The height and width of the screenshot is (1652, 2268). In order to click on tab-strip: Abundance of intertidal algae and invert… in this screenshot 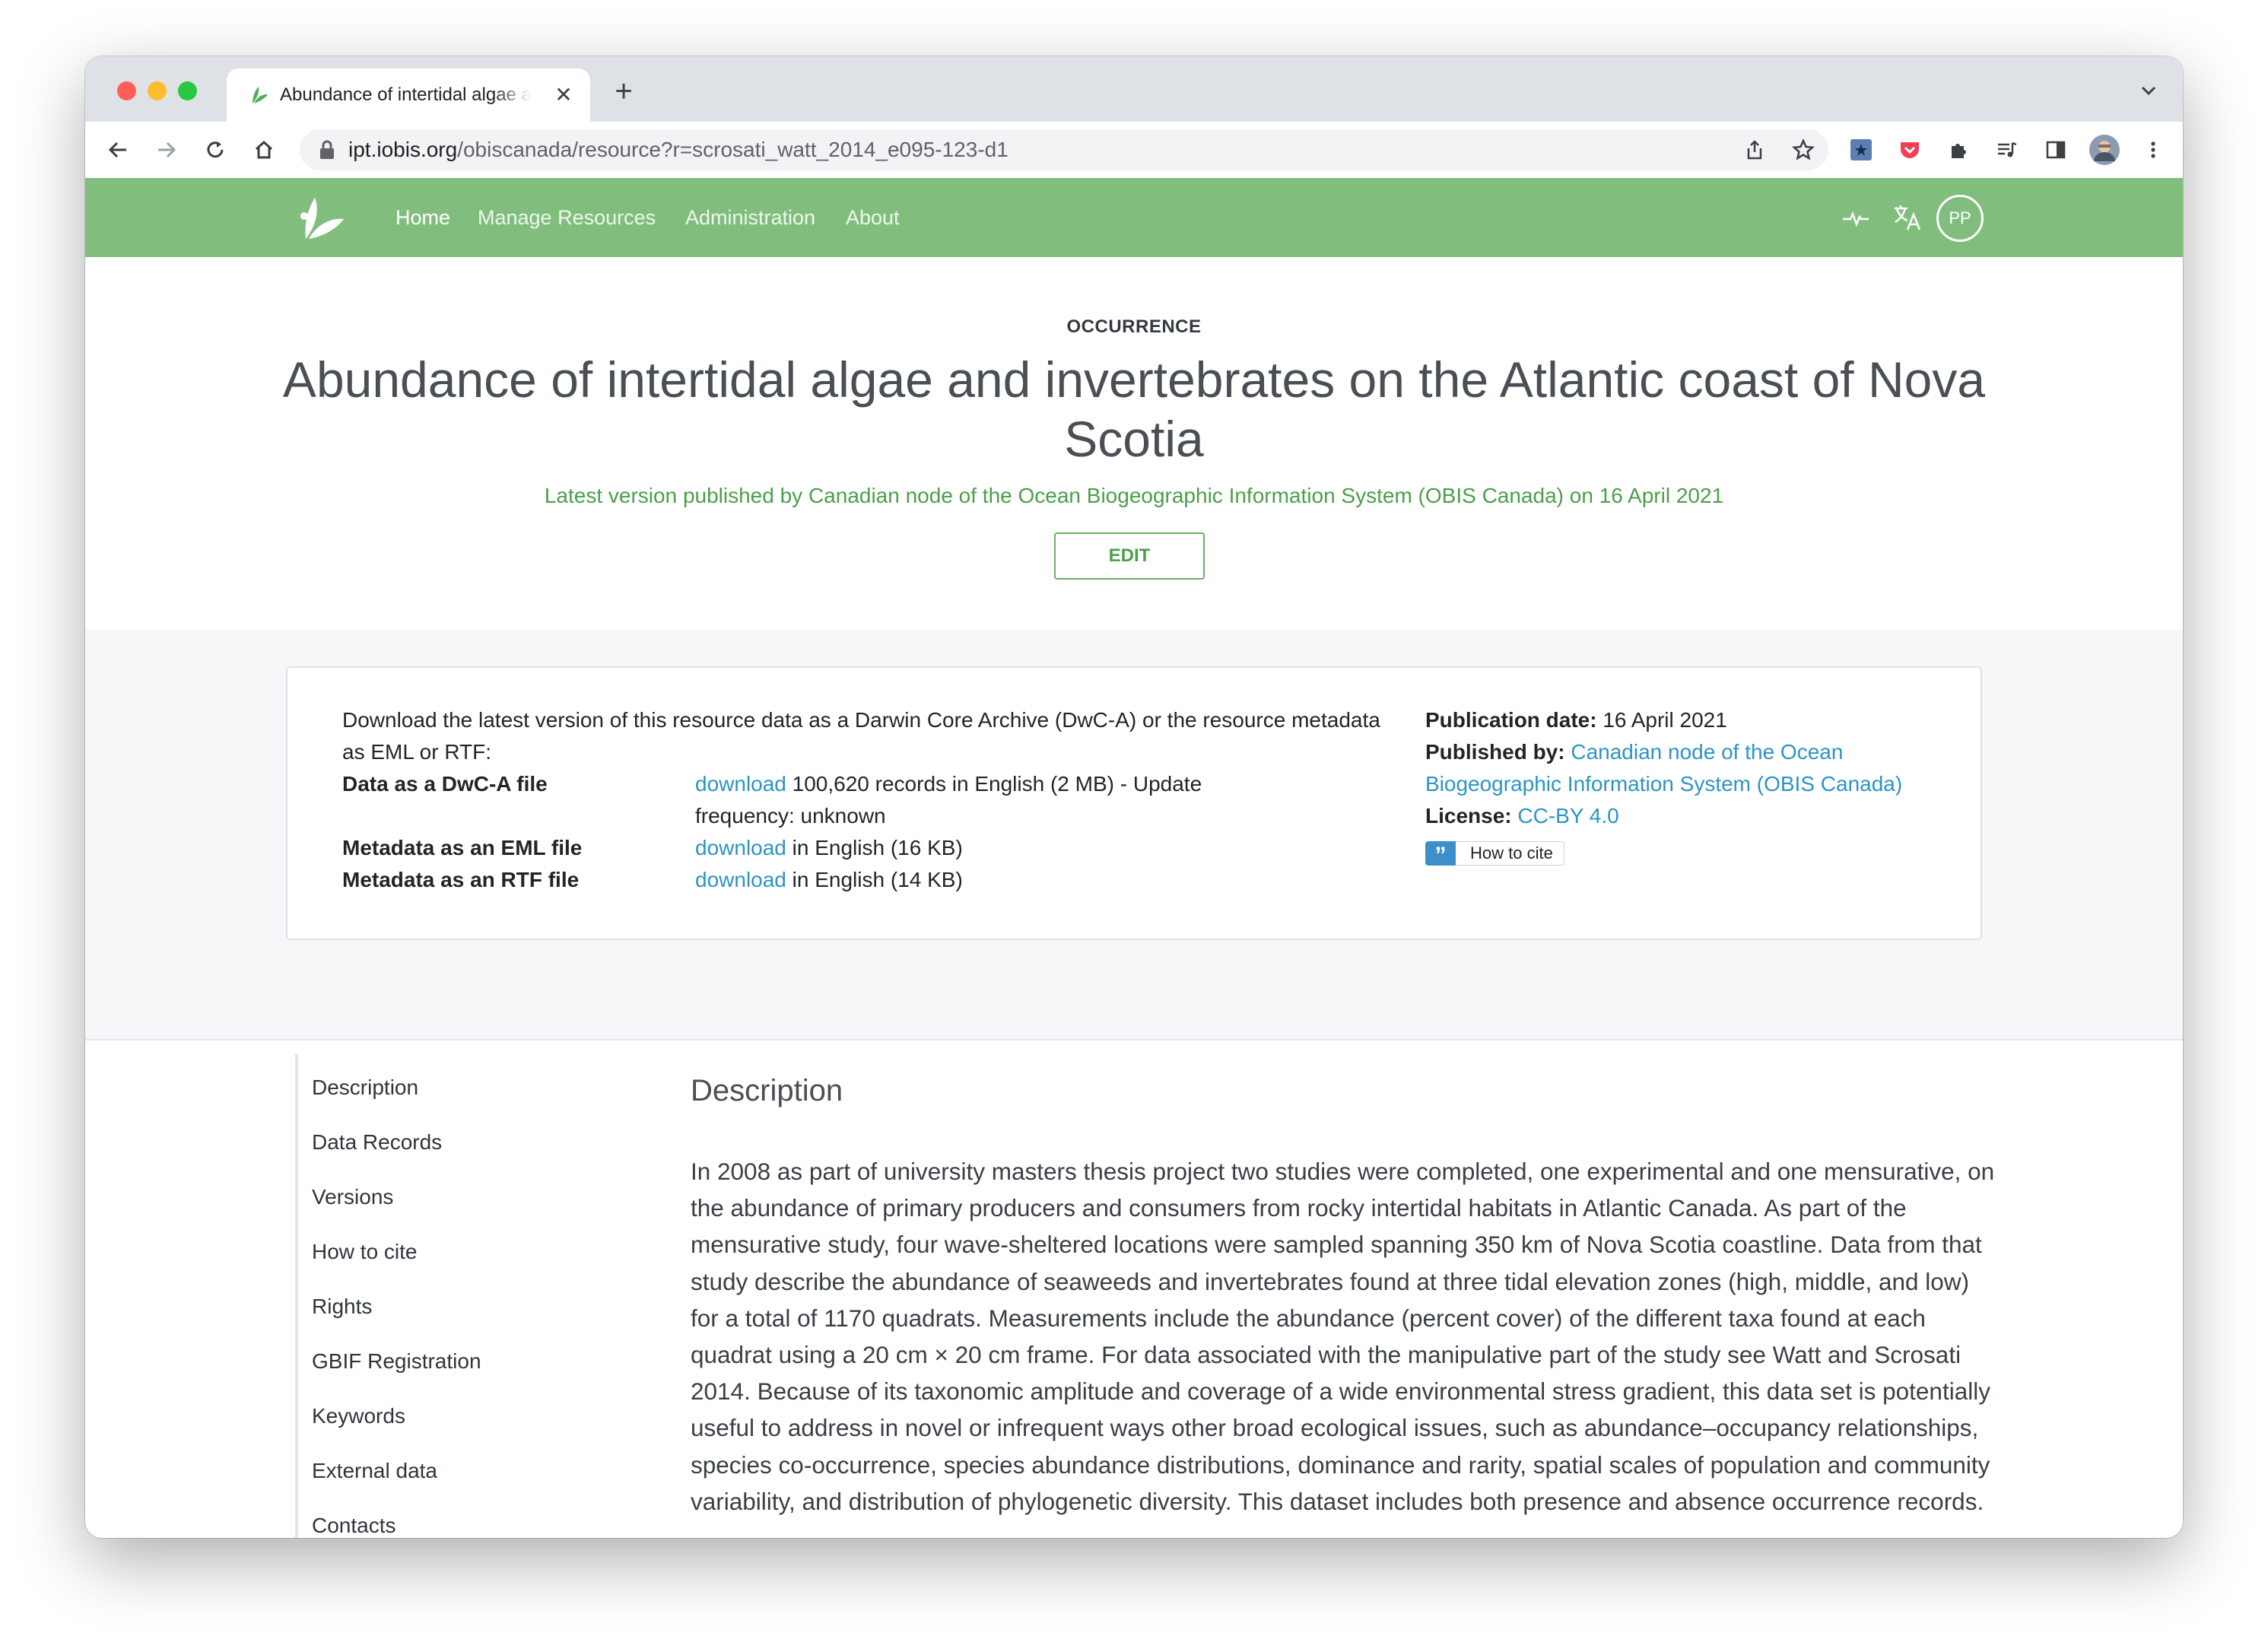, I will do `click(1134, 89)`.